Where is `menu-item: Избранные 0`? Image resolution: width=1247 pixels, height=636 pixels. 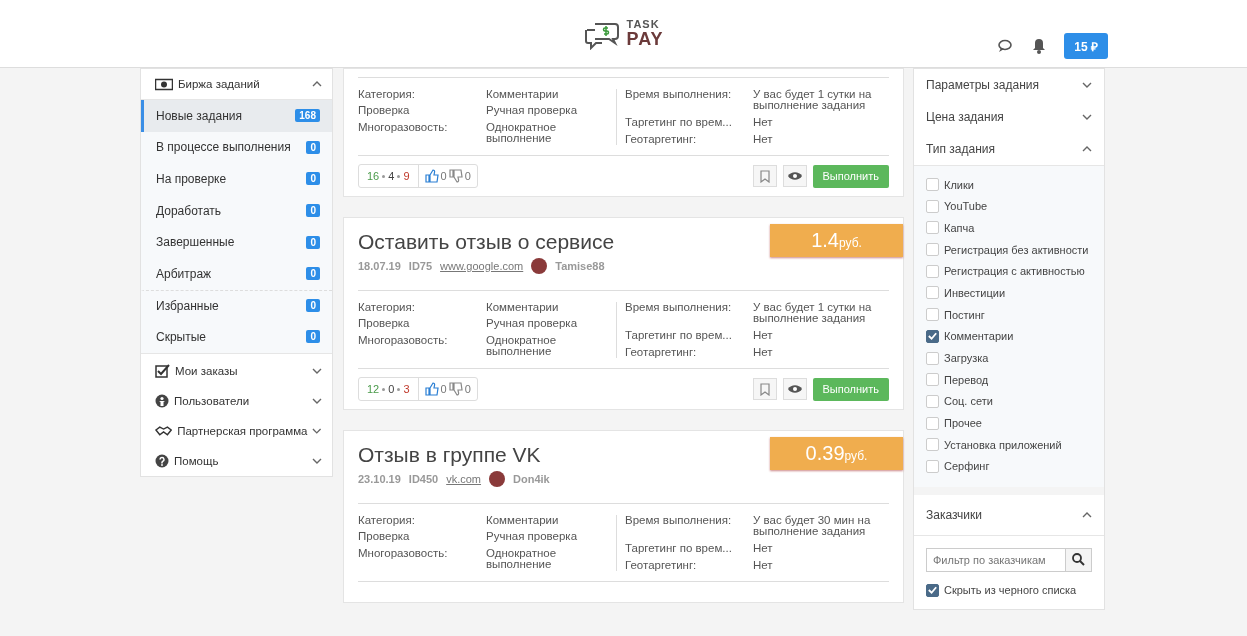 menu-item: Избранные 0 is located at coordinates (236, 305).